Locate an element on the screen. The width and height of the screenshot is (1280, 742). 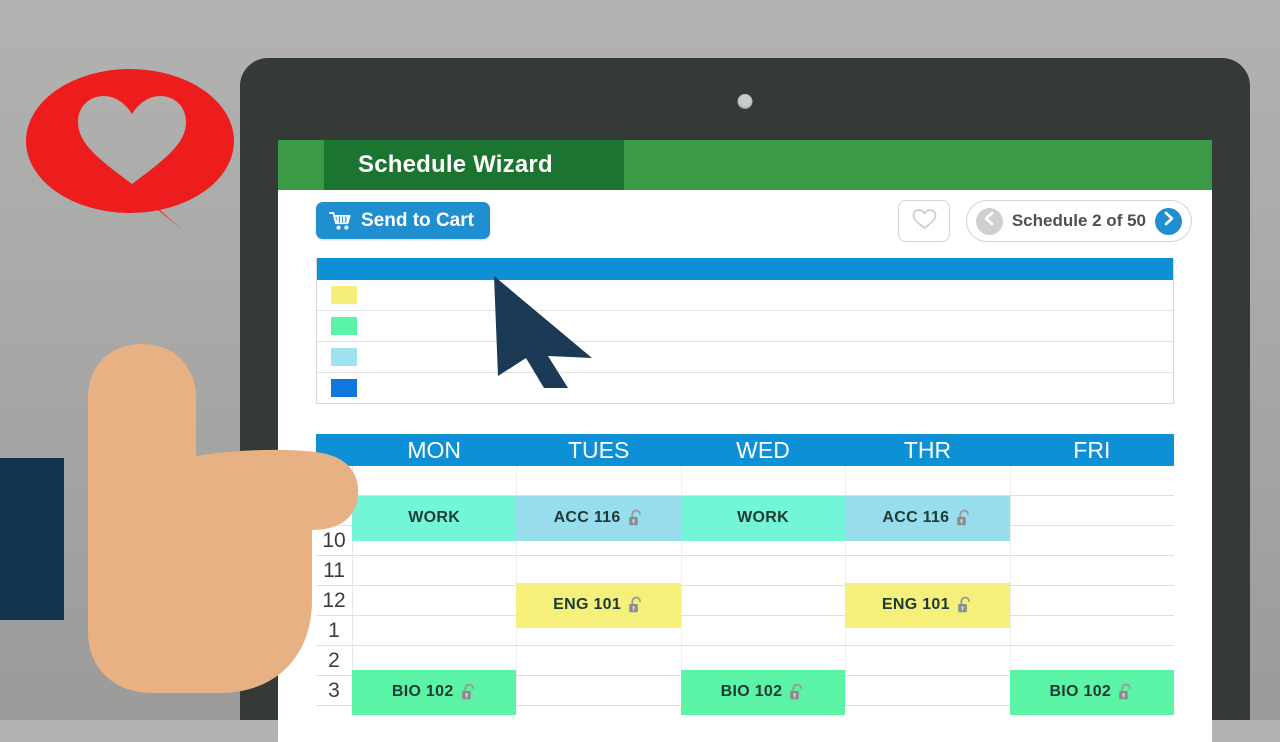
toolbar: Send to Cart Schedule 2 of 50 is located at coordinates (745, 221).